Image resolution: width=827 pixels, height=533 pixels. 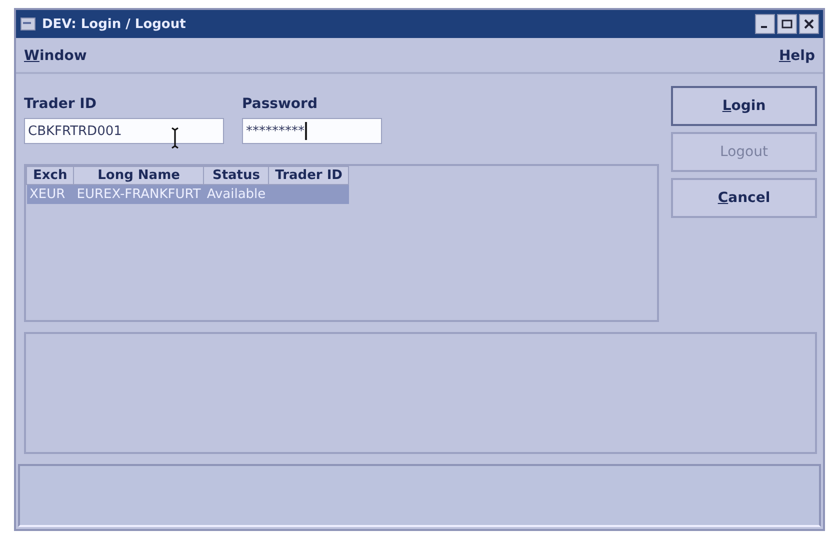 What do you see at coordinates (50, 175) in the screenshot?
I see `column-header: Exch` at bounding box center [50, 175].